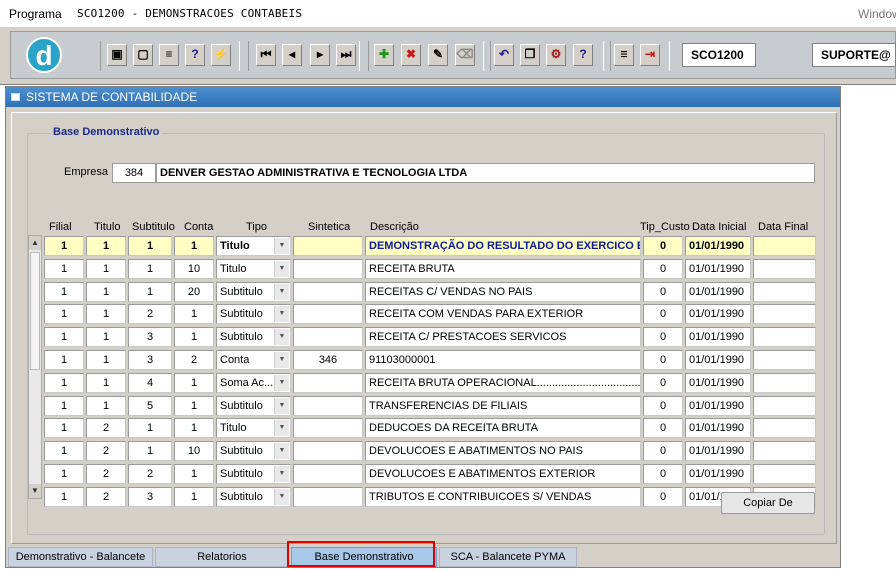 This screenshot has width=896, height=571. I want to click on previous-record-icon: ◂, so click(292, 55).